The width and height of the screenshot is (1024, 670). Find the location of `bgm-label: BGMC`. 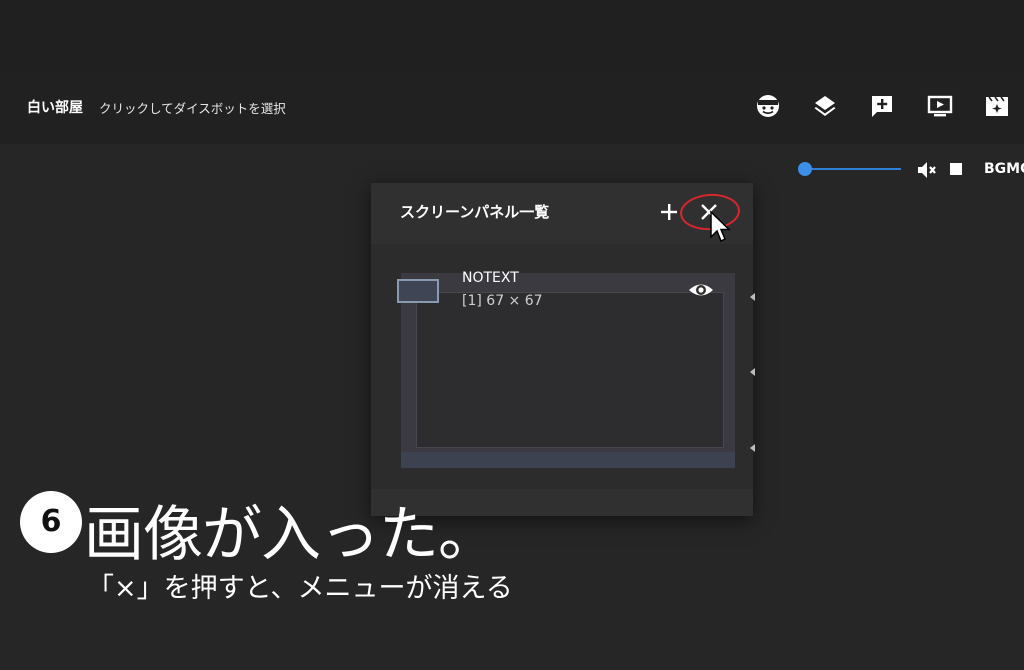

bgm-label: BGMC is located at coordinates (1004, 169).